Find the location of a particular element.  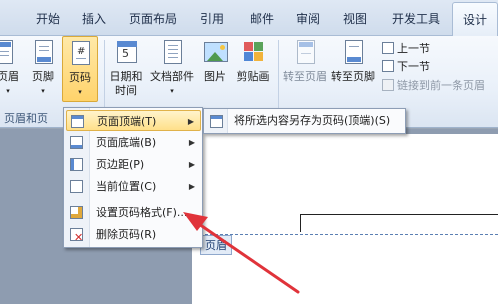

next-section-button: 下一节 is located at coordinates (406, 66).